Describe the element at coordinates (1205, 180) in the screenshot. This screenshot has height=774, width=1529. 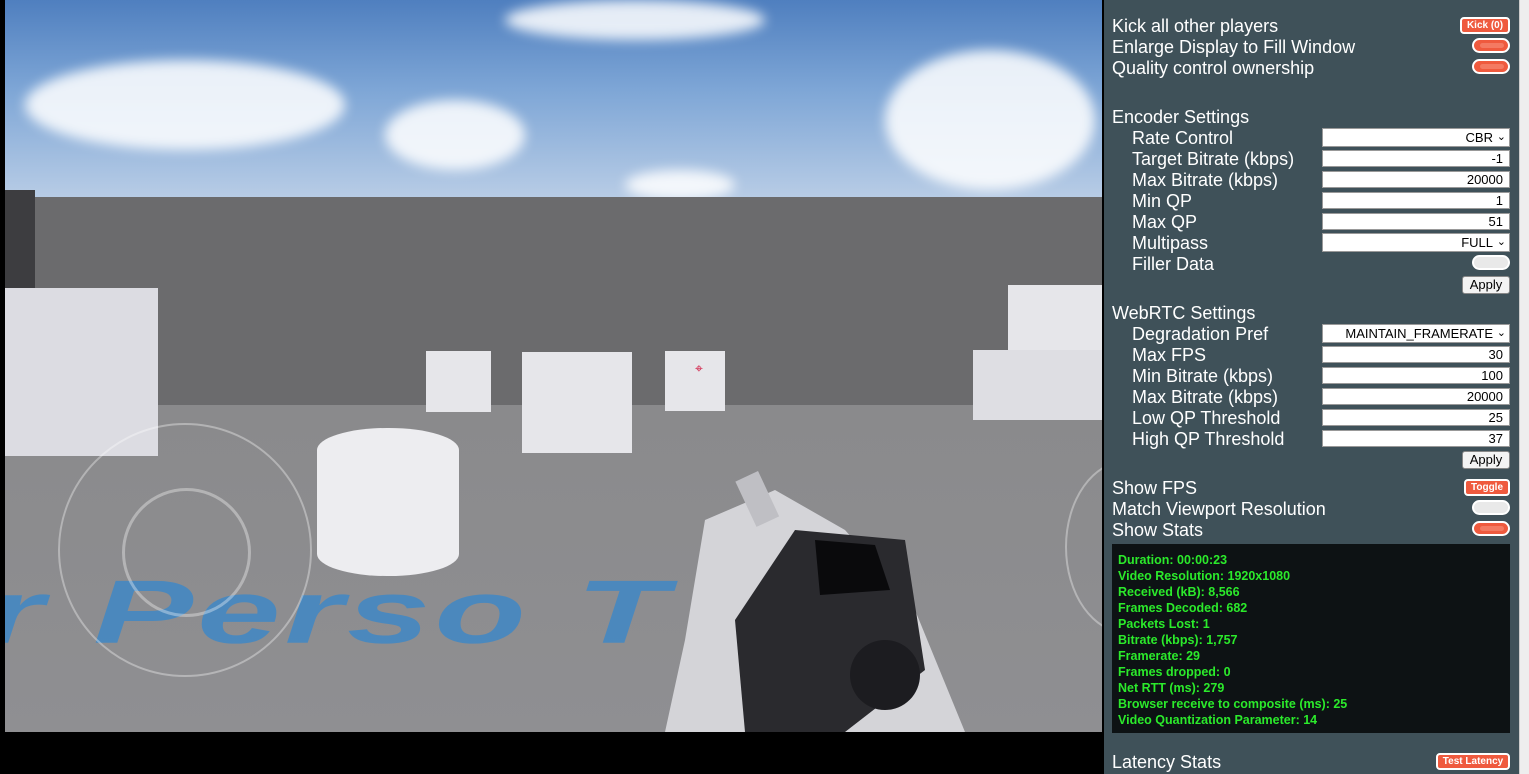
I see `max-bitrate-label: Max Bitrate (kbps)` at that location.